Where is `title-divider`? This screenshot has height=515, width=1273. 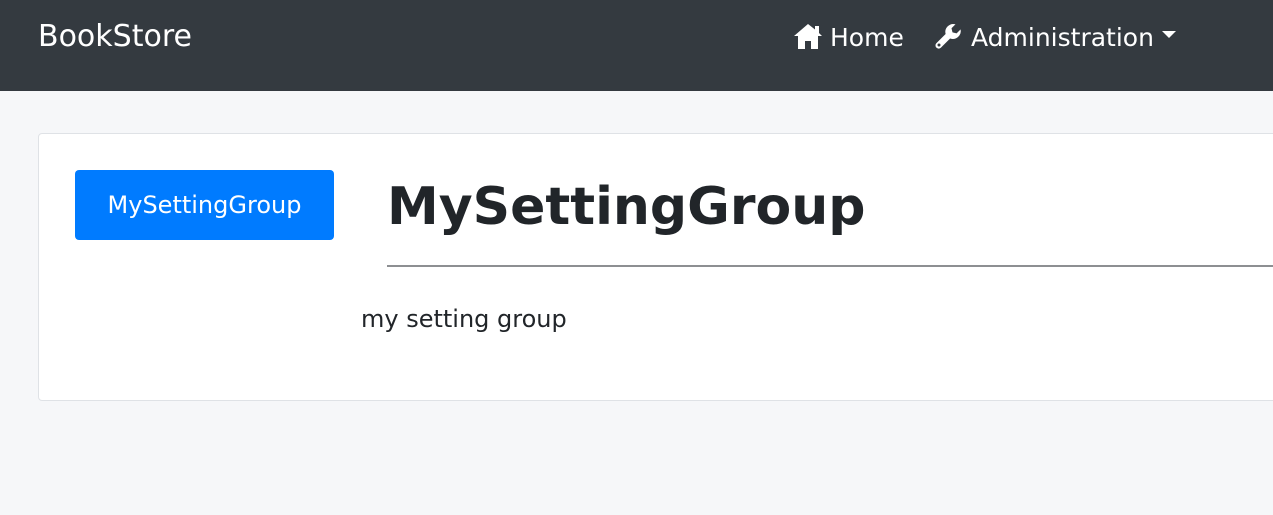
title-divider is located at coordinates (830, 266).